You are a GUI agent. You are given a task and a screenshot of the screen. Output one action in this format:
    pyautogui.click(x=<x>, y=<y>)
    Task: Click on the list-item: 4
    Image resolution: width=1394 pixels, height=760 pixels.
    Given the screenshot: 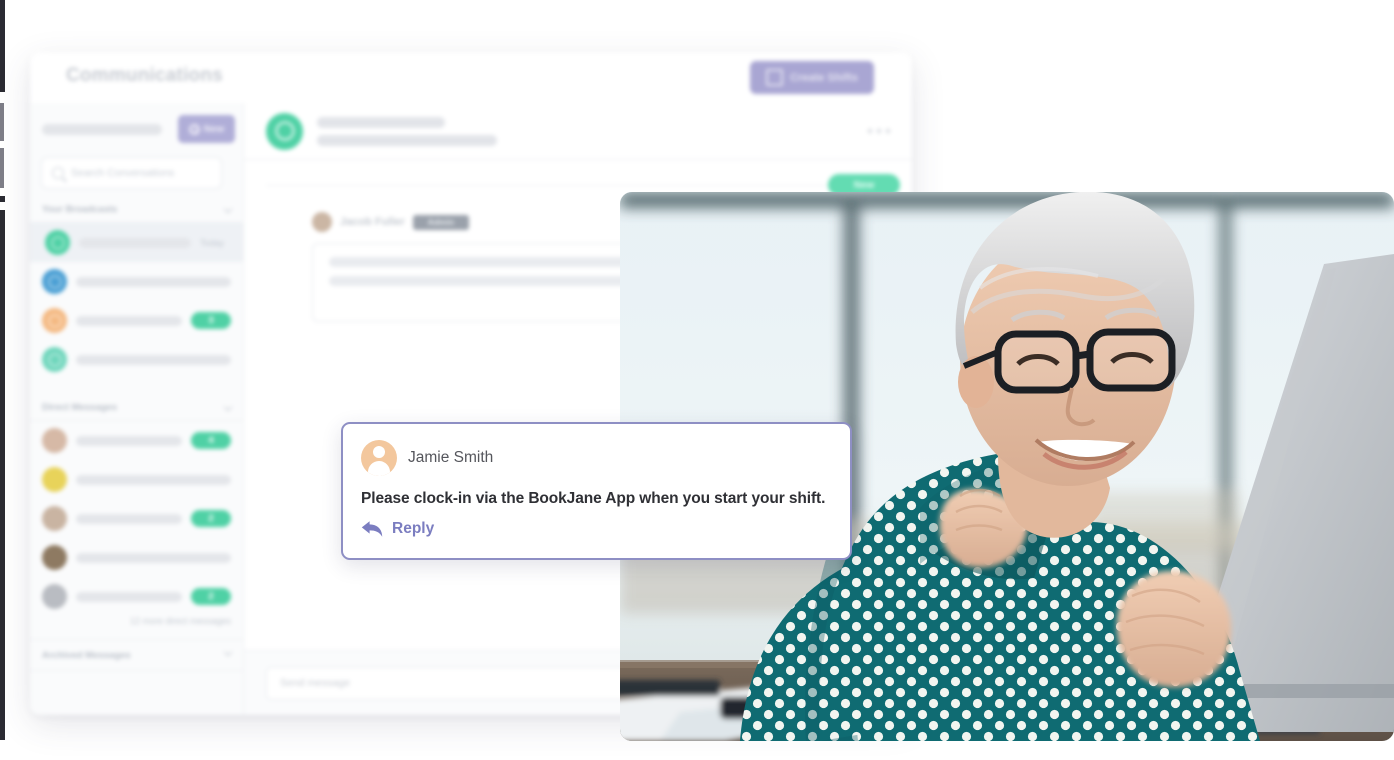 What is the action you would take?
    pyautogui.click(x=136, y=440)
    